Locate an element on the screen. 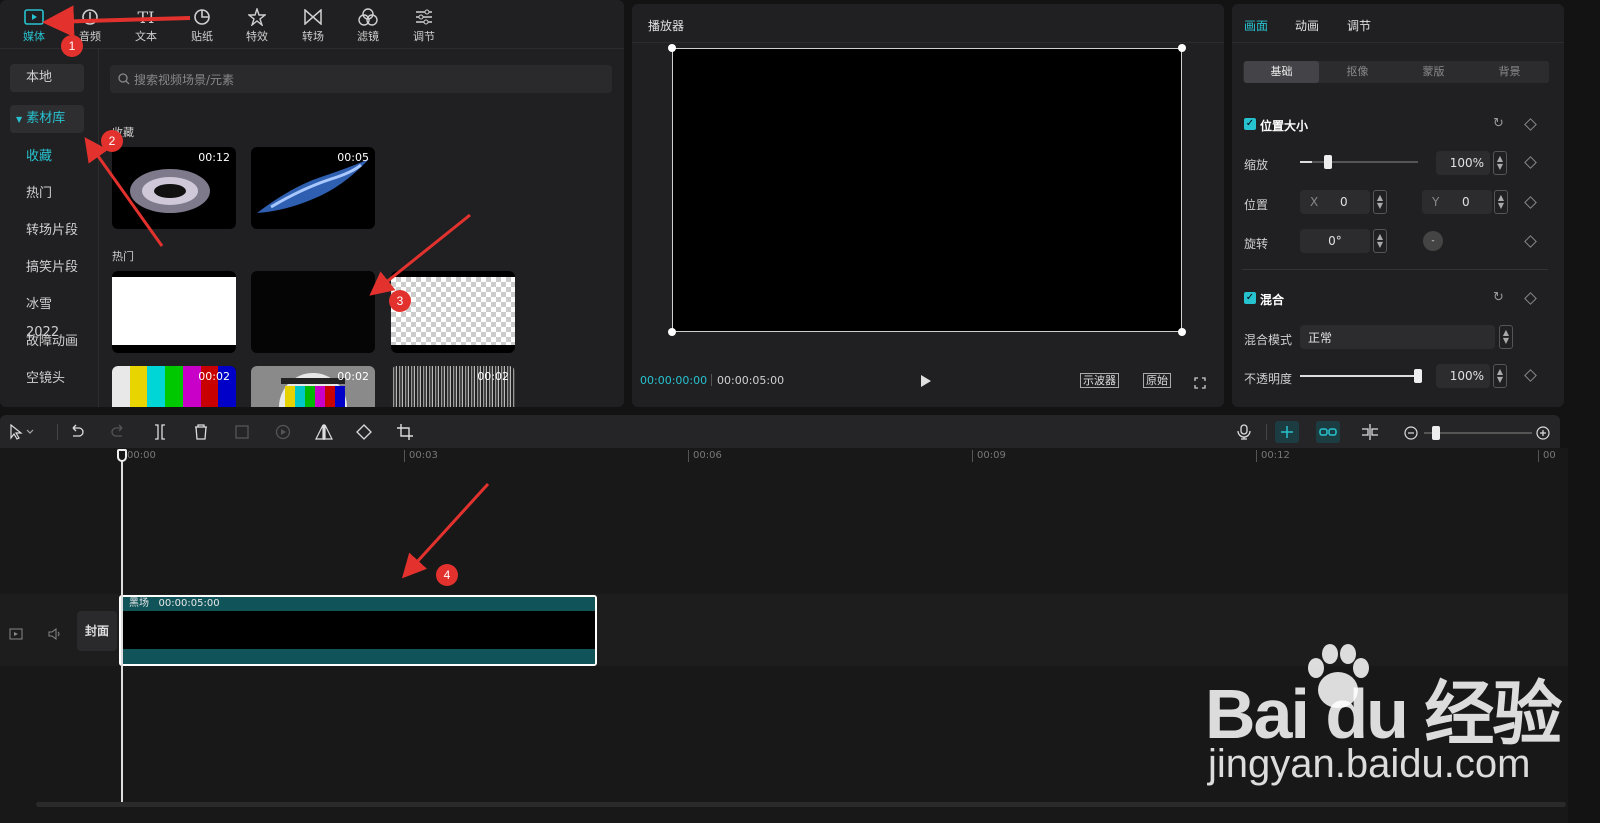 This screenshot has width=1600, height=823. annotation-badge-3: 3 is located at coordinates (400, 301).